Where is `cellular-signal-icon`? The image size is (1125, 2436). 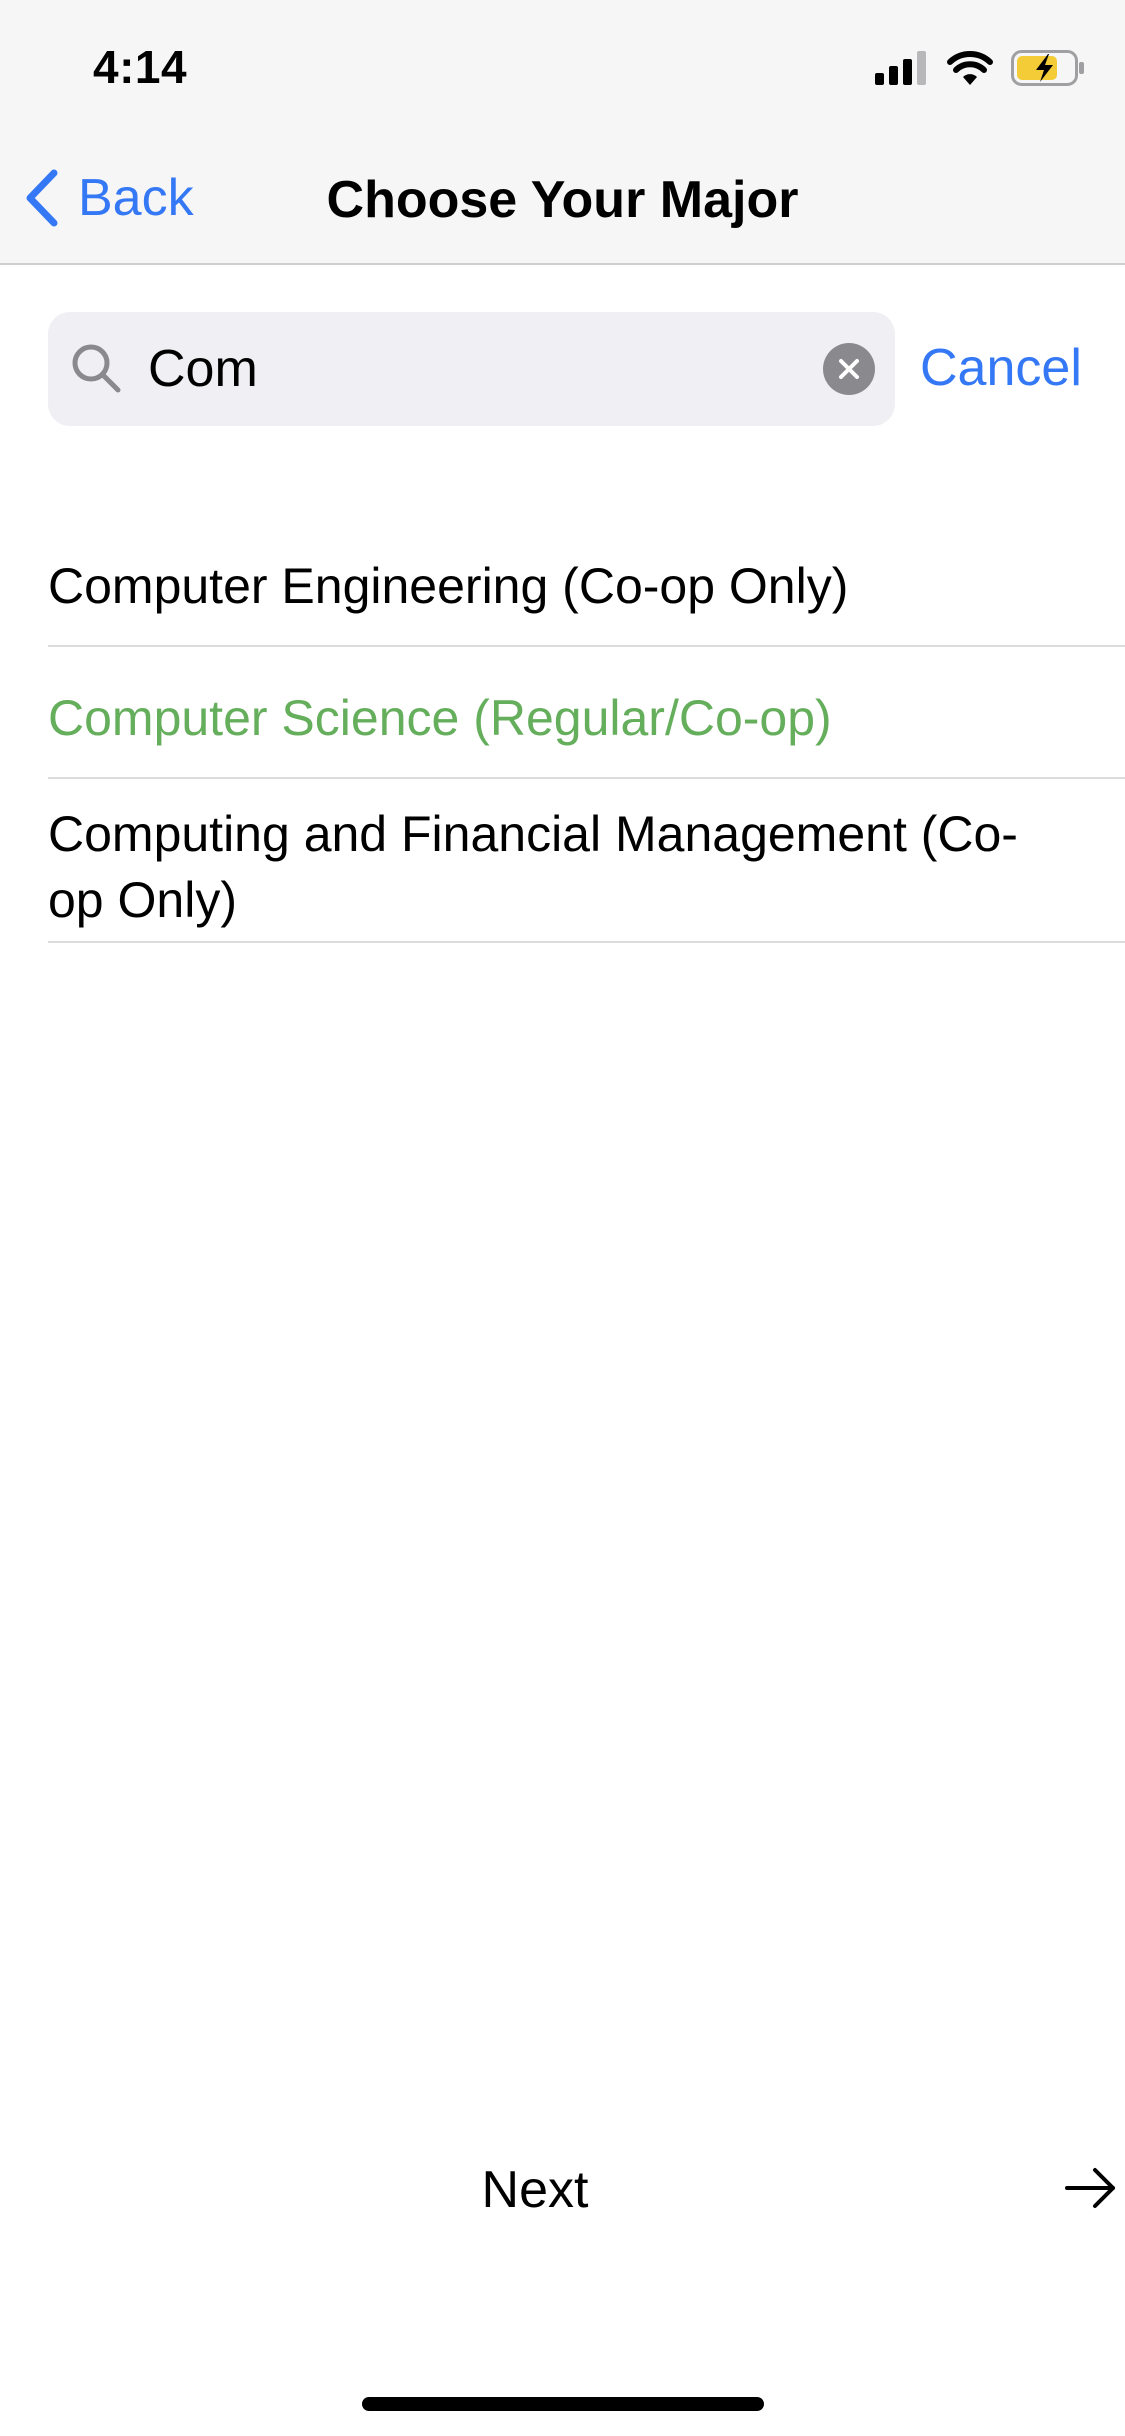
cellular-signal-icon is located at coordinates (902, 70).